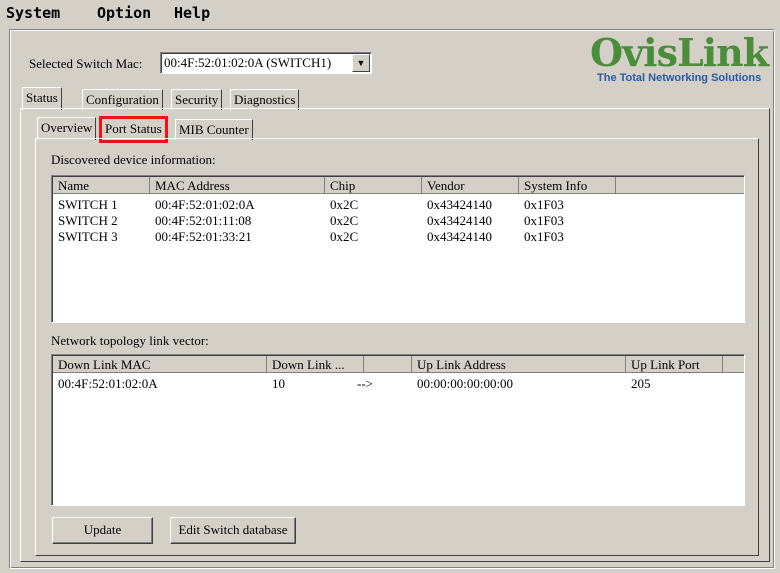  Describe the element at coordinates (197, 99) in the screenshot. I see `tab-security: Security` at that location.